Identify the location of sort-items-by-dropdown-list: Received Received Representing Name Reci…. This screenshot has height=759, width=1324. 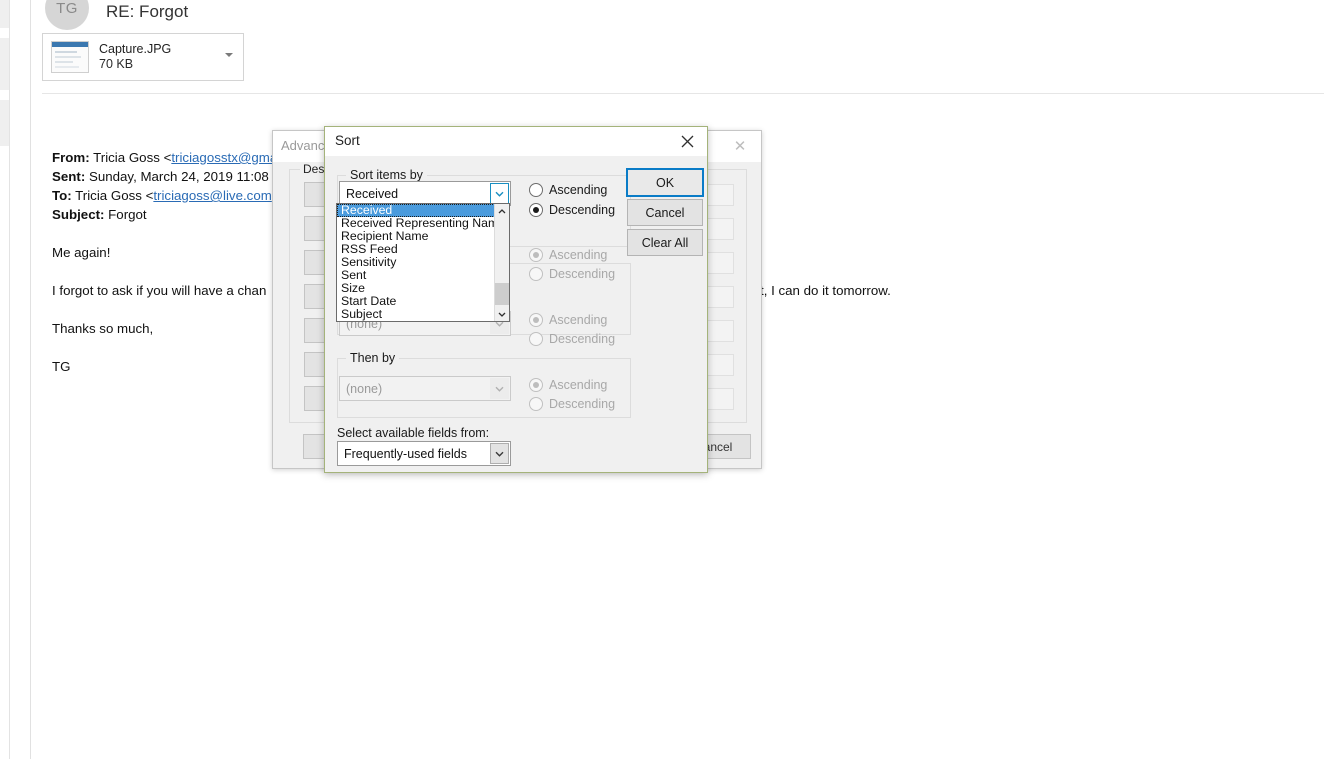
(423, 262).